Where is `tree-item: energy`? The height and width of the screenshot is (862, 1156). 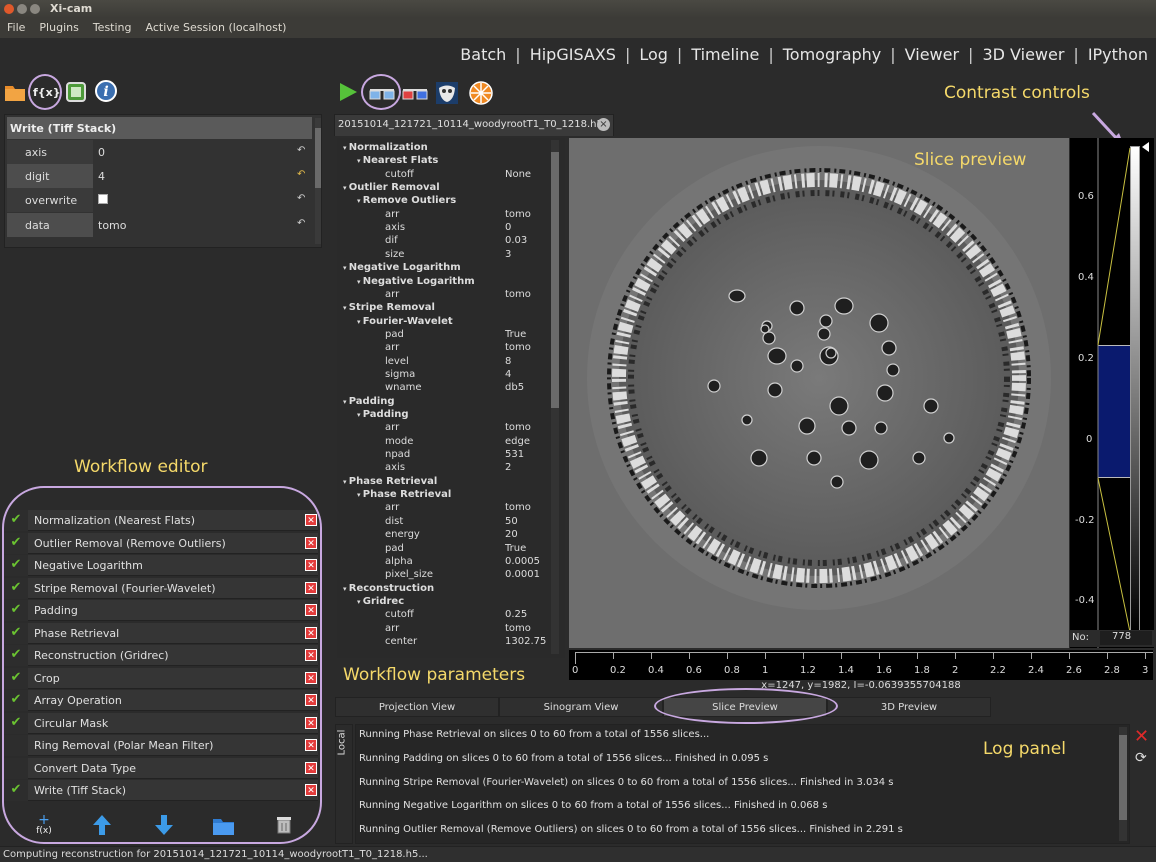 tree-item: energy is located at coordinates (402, 535).